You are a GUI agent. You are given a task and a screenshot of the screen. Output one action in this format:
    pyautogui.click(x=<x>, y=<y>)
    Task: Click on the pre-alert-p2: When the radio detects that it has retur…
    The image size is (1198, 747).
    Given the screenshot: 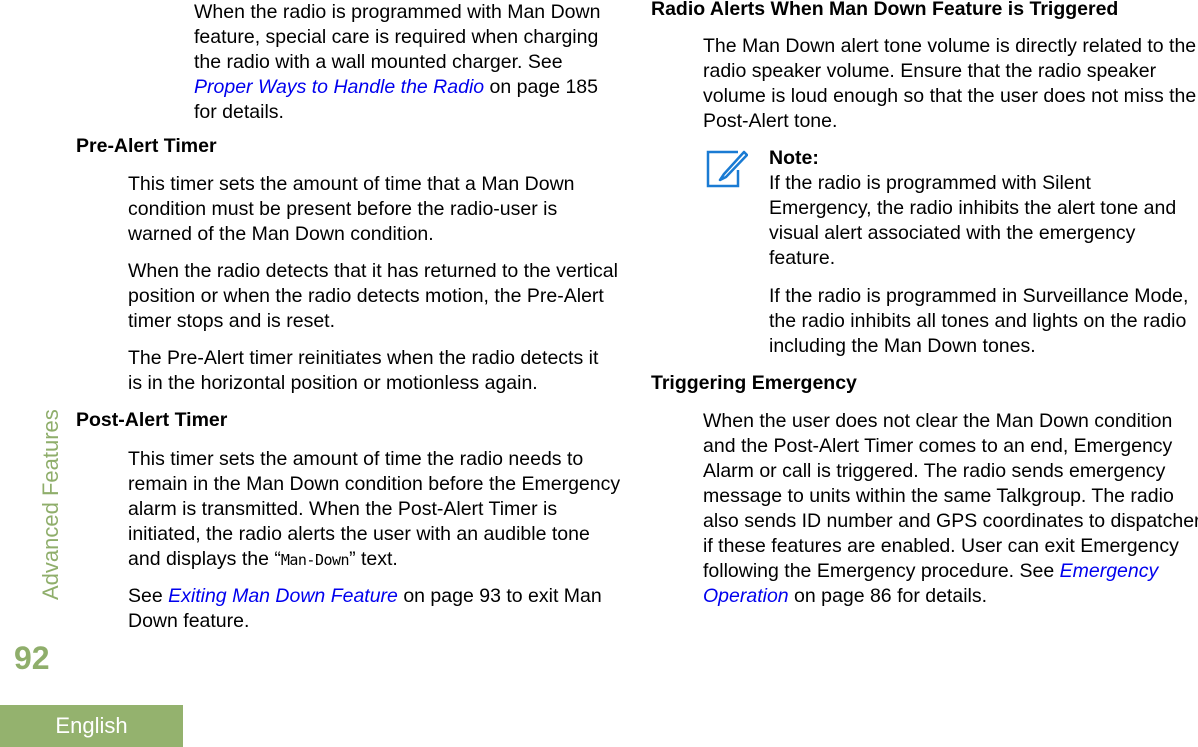 What is the action you would take?
    pyautogui.click(x=373, y=296)
    